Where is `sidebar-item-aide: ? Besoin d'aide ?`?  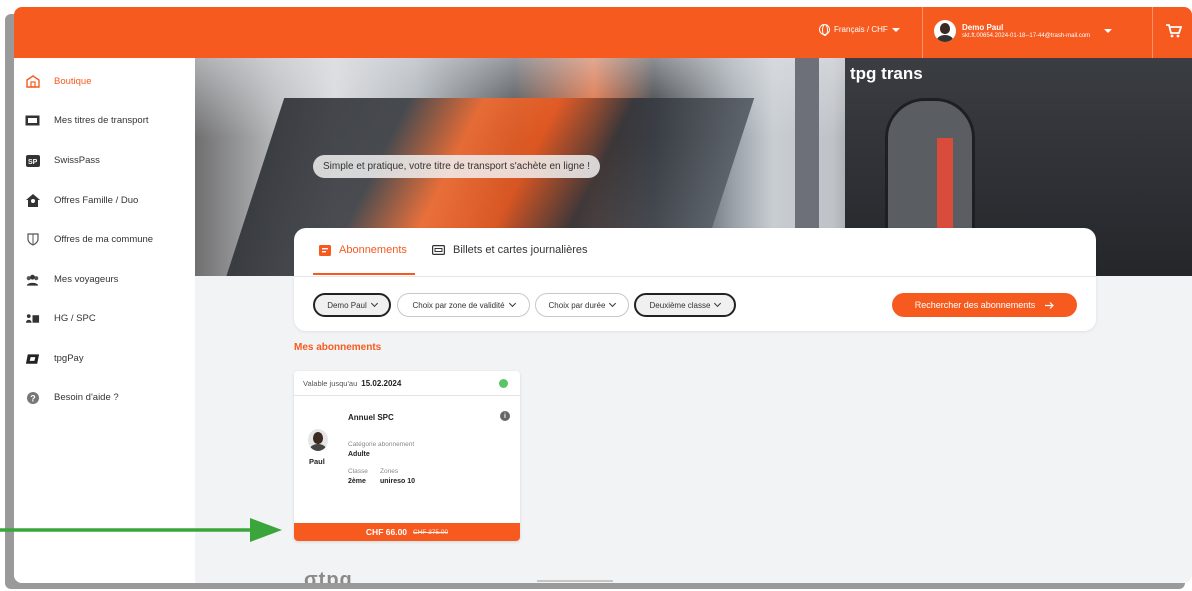 sidebar-item-aide: ? Besoin d'aide ? is located at coordinates (72, 397).